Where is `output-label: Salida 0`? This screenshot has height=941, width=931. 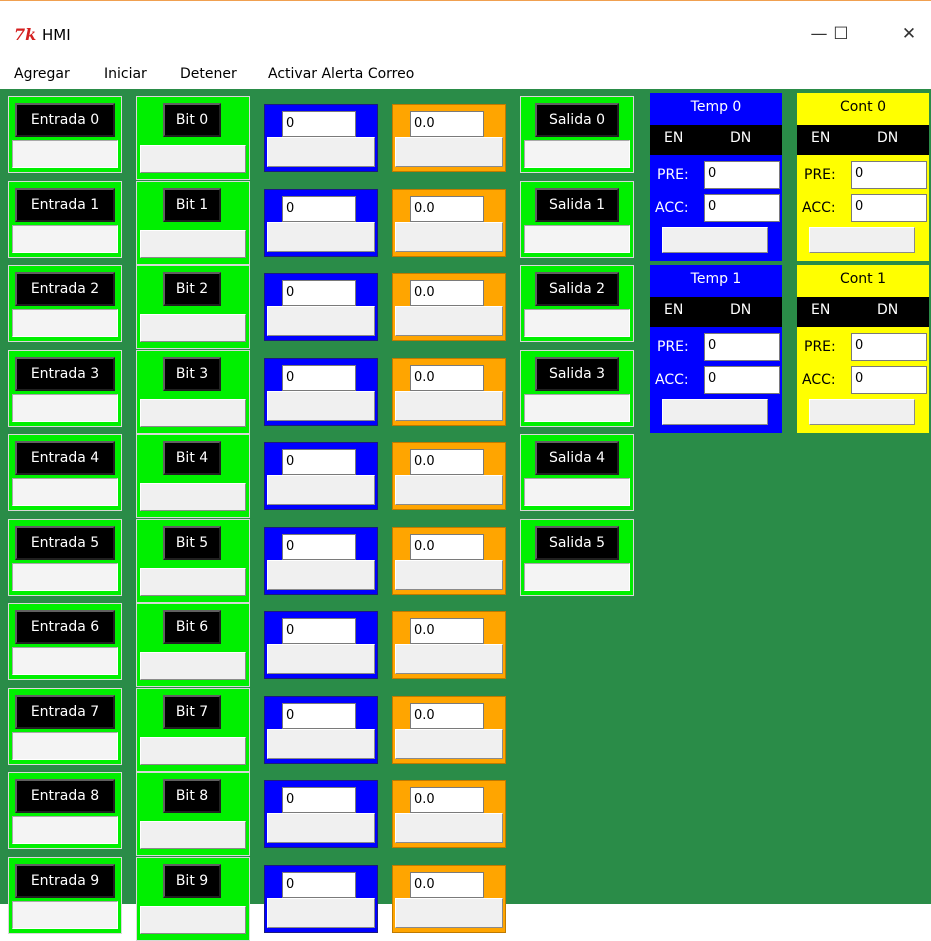
output-label: Salida 0 is located at coordinates (577, 120).